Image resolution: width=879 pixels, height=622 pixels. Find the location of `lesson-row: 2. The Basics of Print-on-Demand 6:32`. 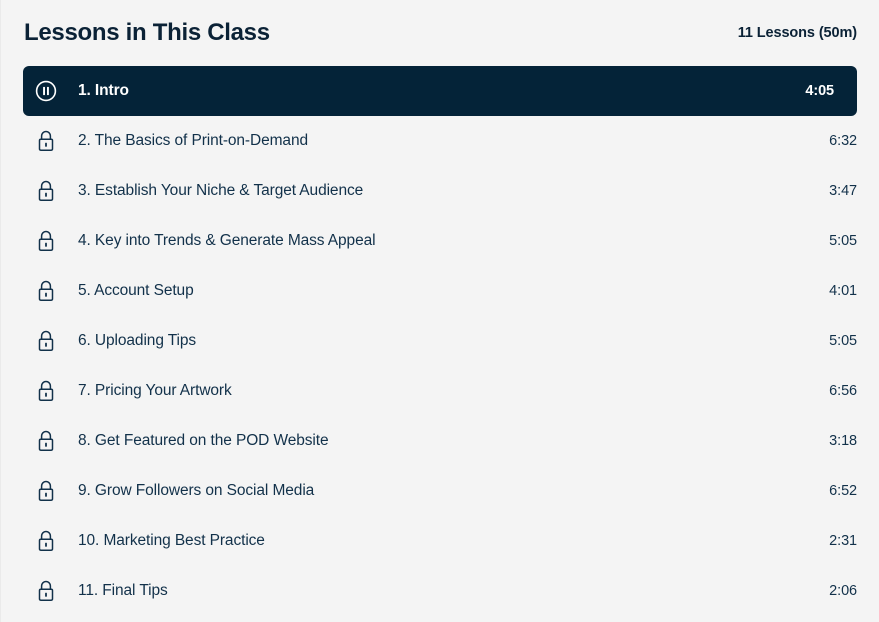

lesson-row: 2. The Basics of Print-on-Demand 6:32 is located at coordinates (440, 141).